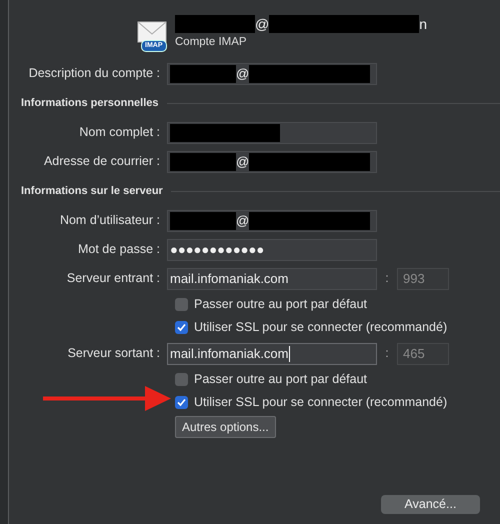  What do you see at coordinates (272, 133) in the screenshot?
I see `input-field` at bounding box center [272, 133].